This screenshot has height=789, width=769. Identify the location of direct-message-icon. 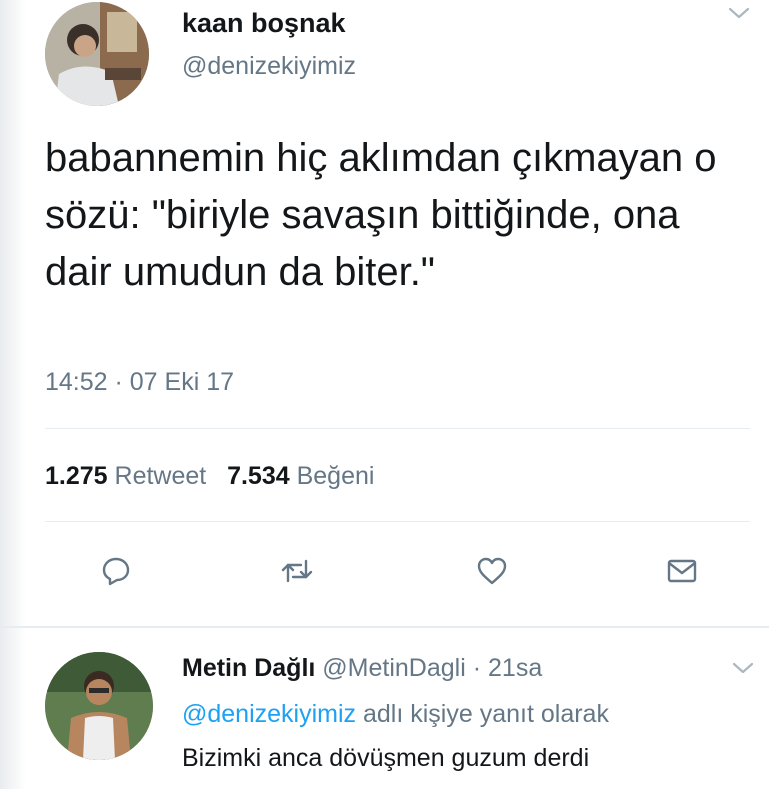
(682, 571).